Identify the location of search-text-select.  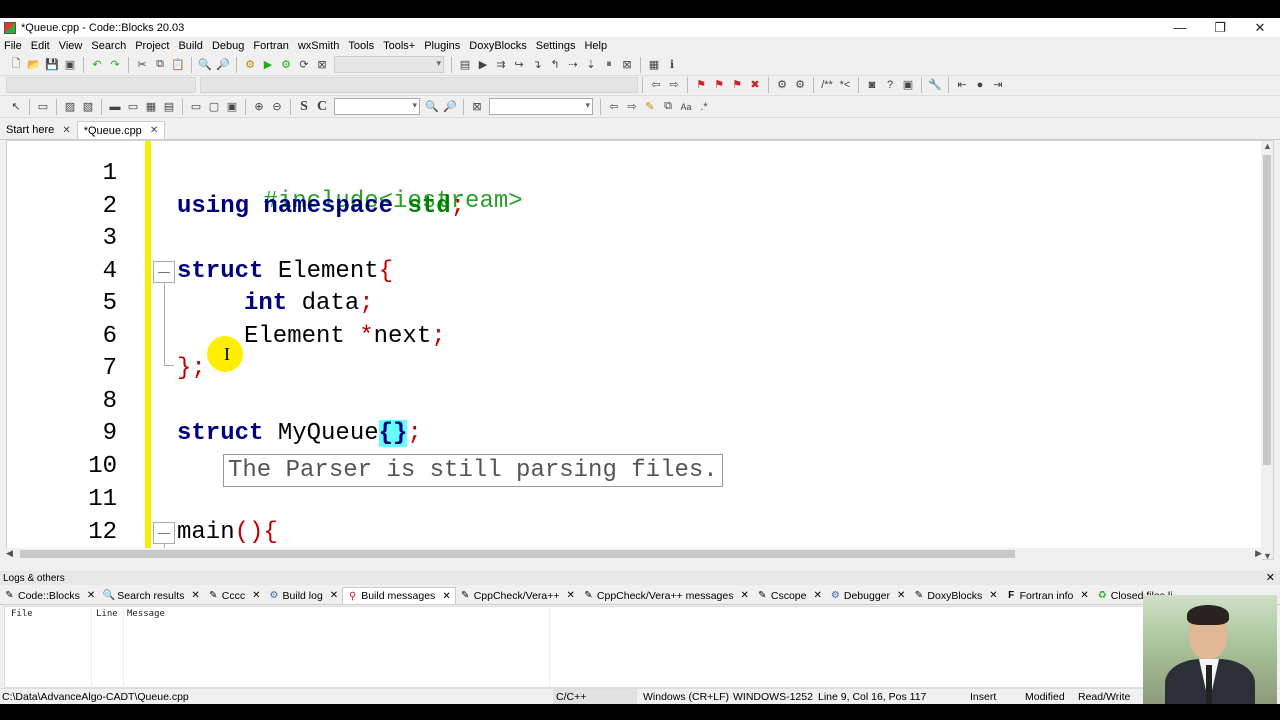
(541, 106).